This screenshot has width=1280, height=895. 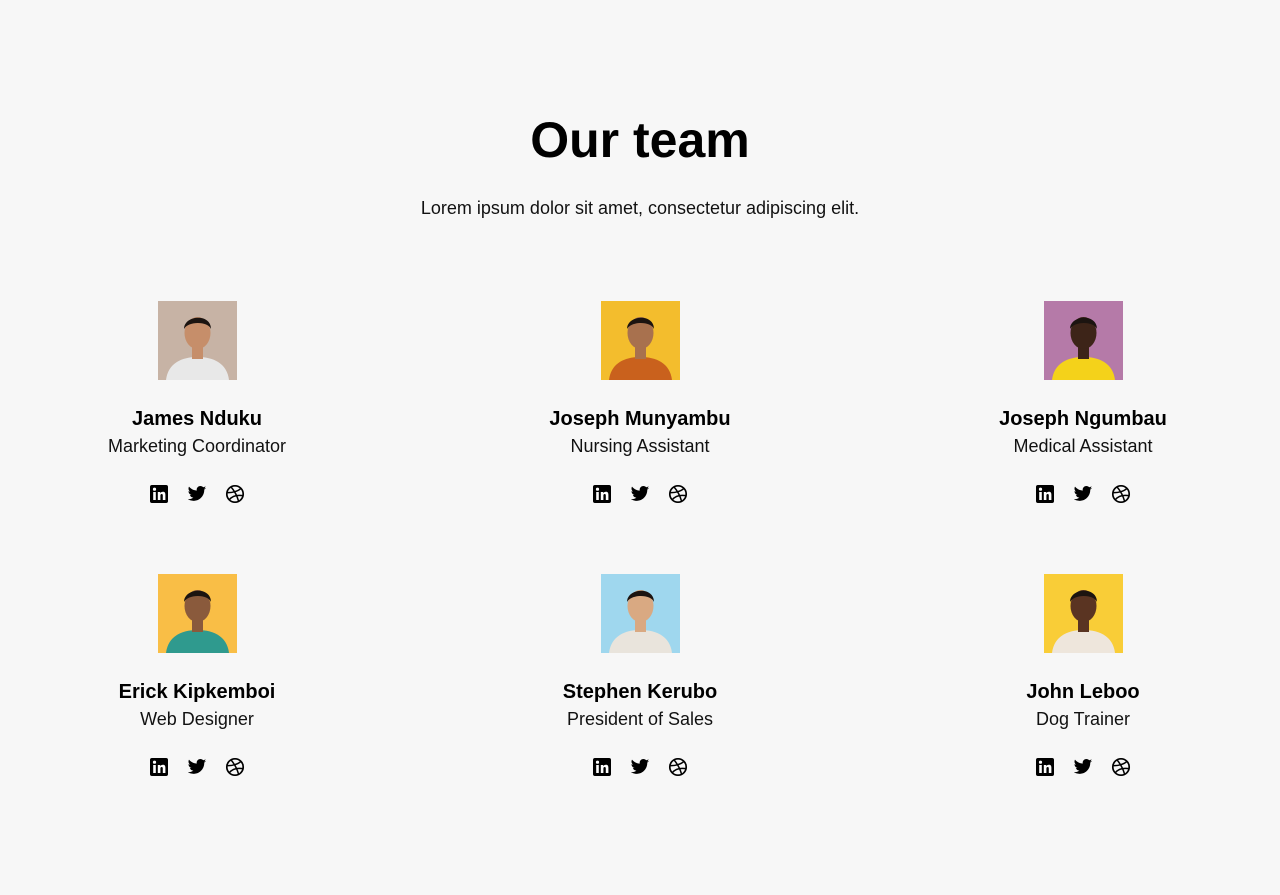 What do you see at coordinates (197, 719) in the screenshot?
I see `member-role: Web Designer` at bounding box center [197, 719].